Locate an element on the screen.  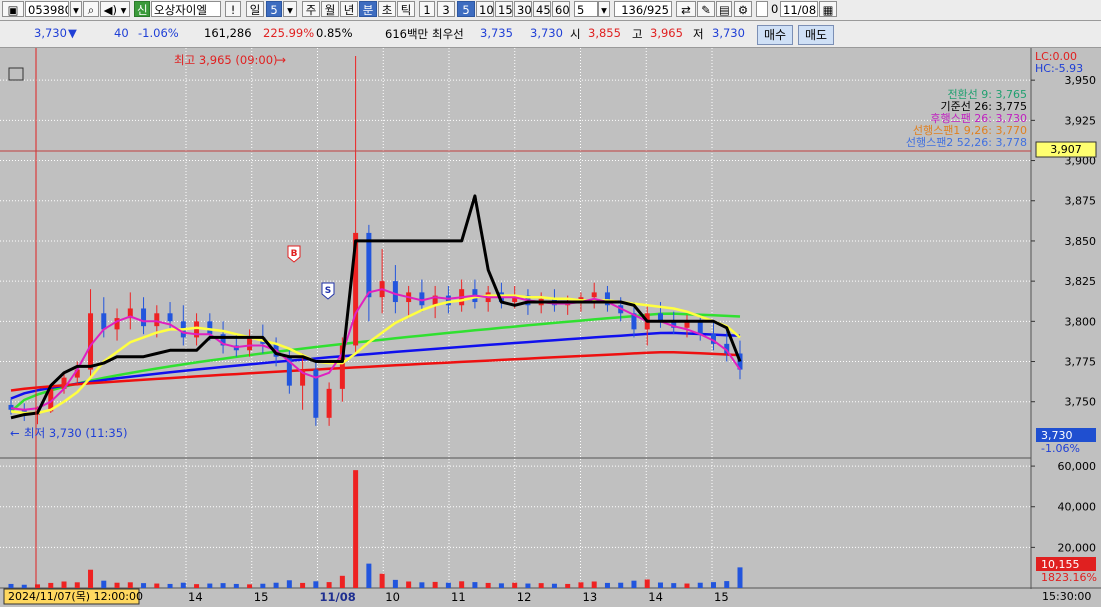
price-tick-label: 3,950 is located at coordinates (1081, 80).